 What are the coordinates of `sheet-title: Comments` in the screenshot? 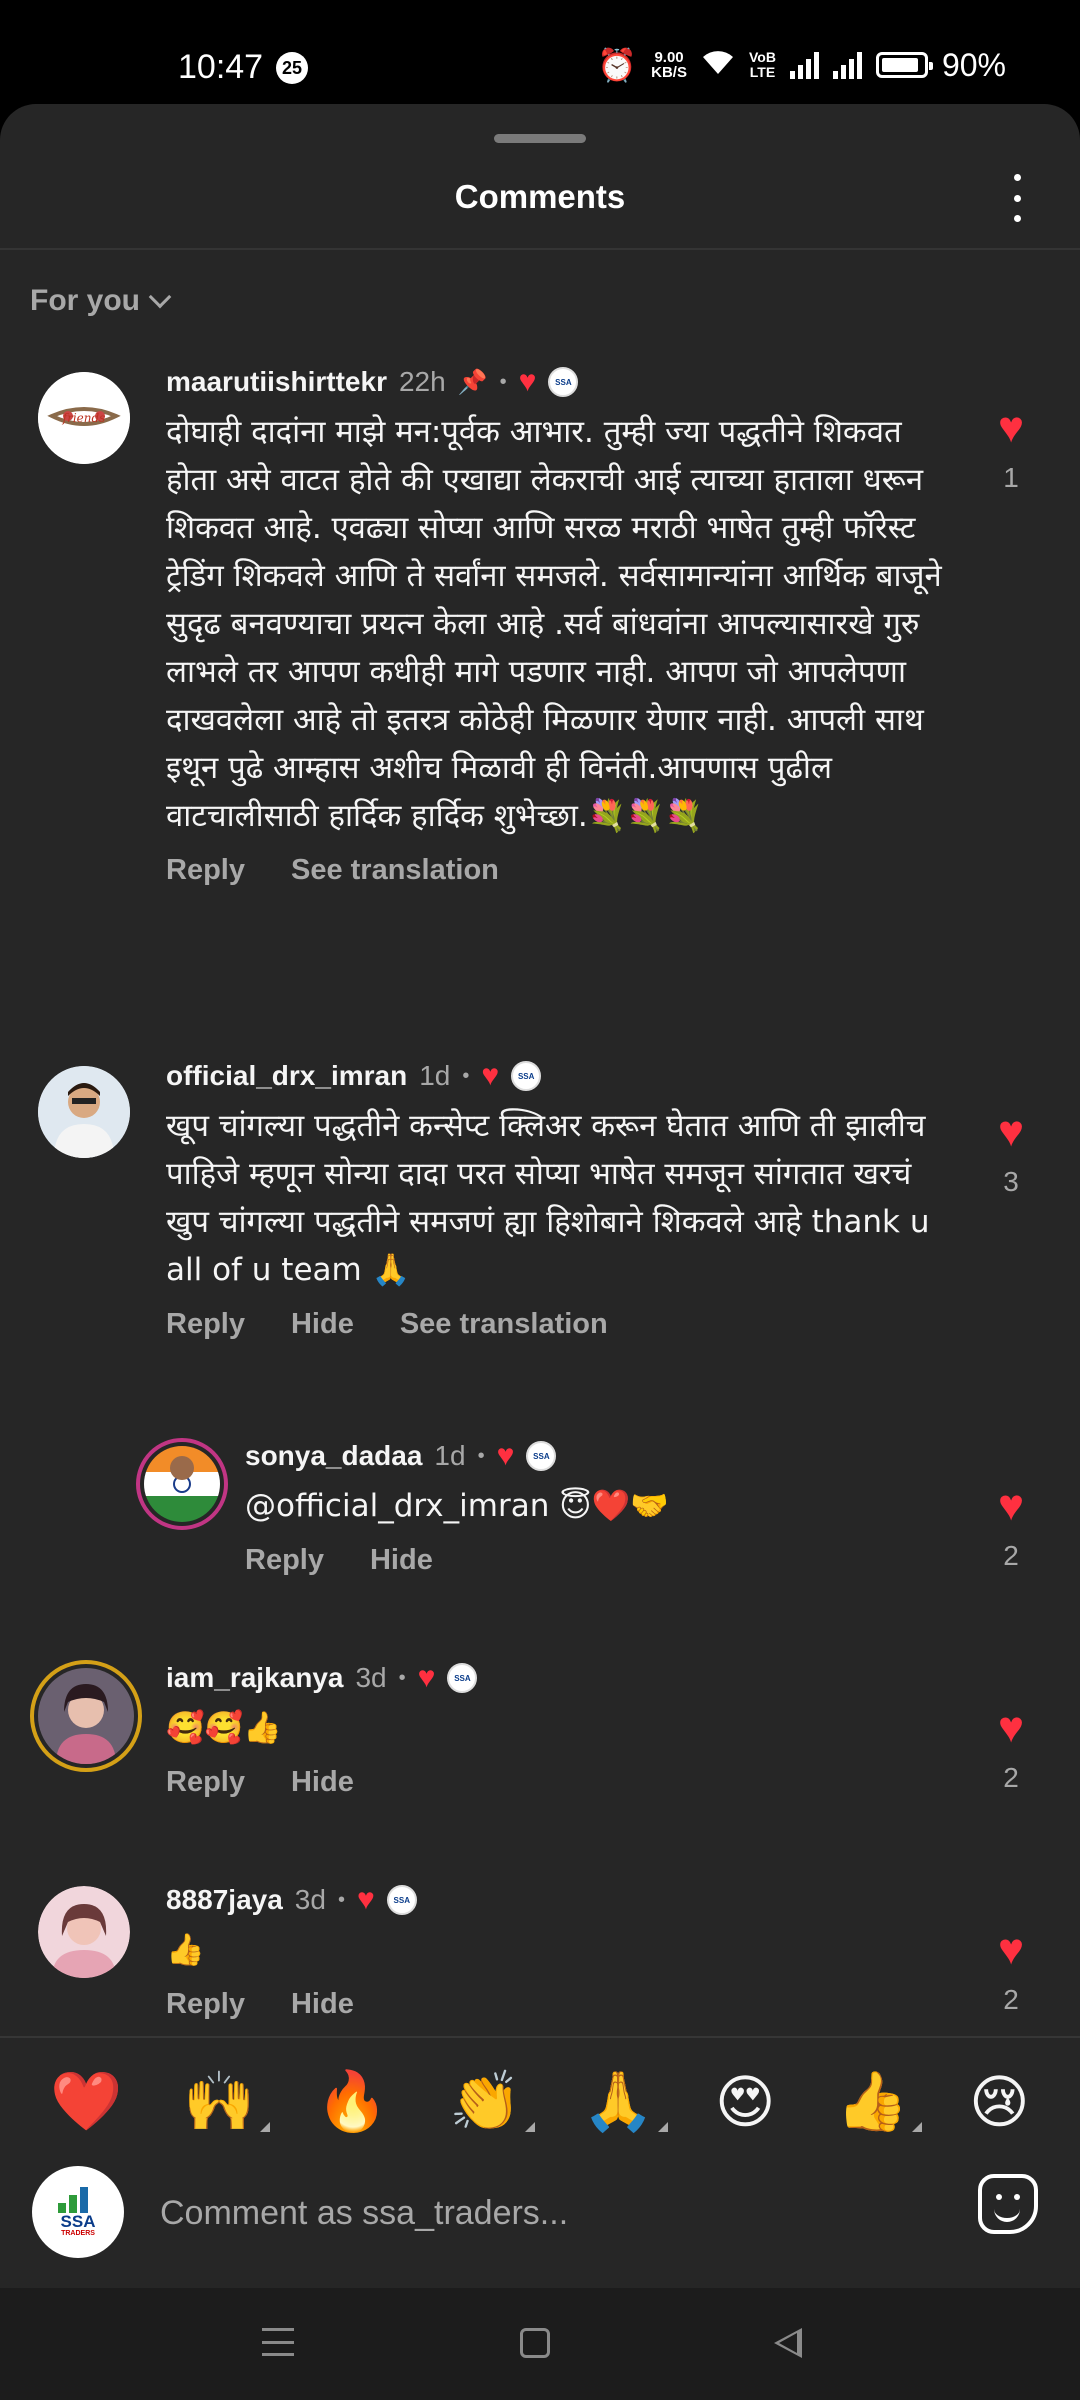 It's located at (540, 196).